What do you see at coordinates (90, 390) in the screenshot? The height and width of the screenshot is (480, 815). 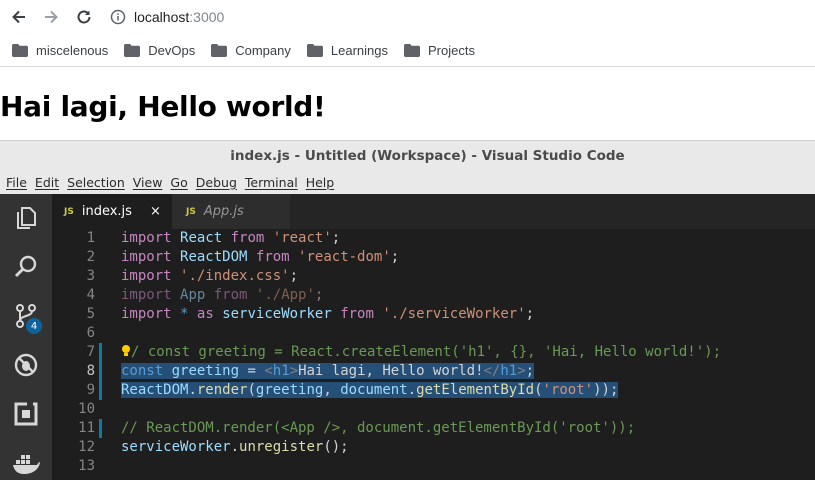 I see `line-number: 9` at bounding box center [90, 390].